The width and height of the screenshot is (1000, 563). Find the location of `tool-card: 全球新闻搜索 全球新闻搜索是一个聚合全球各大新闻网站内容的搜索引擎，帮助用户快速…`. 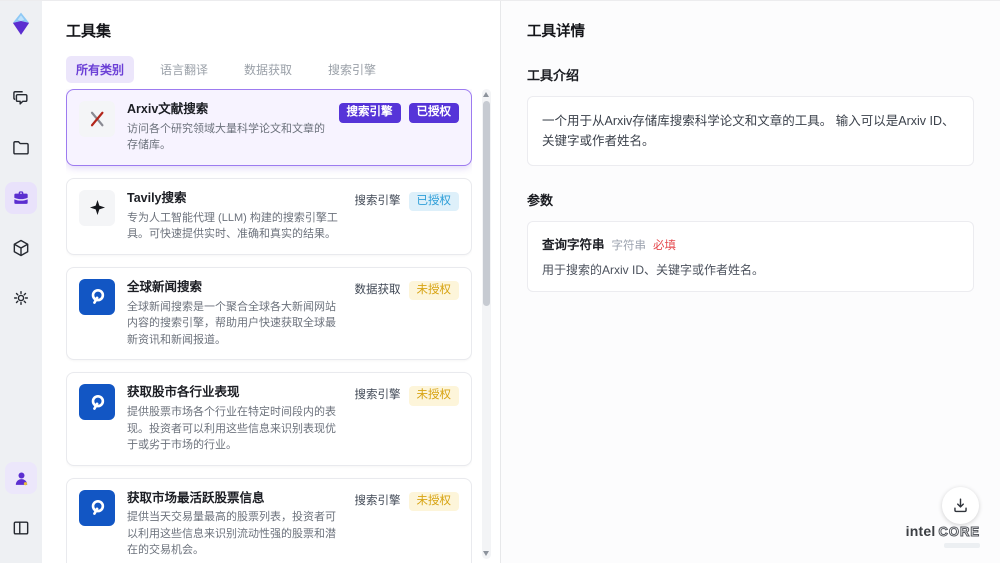

tool-card: 全球新闻搜索 全球新闻搜索是一个聚合全球各大新闻网站内容的搜索引擎，帮助用户快速… is located at coordinates (269, 313).